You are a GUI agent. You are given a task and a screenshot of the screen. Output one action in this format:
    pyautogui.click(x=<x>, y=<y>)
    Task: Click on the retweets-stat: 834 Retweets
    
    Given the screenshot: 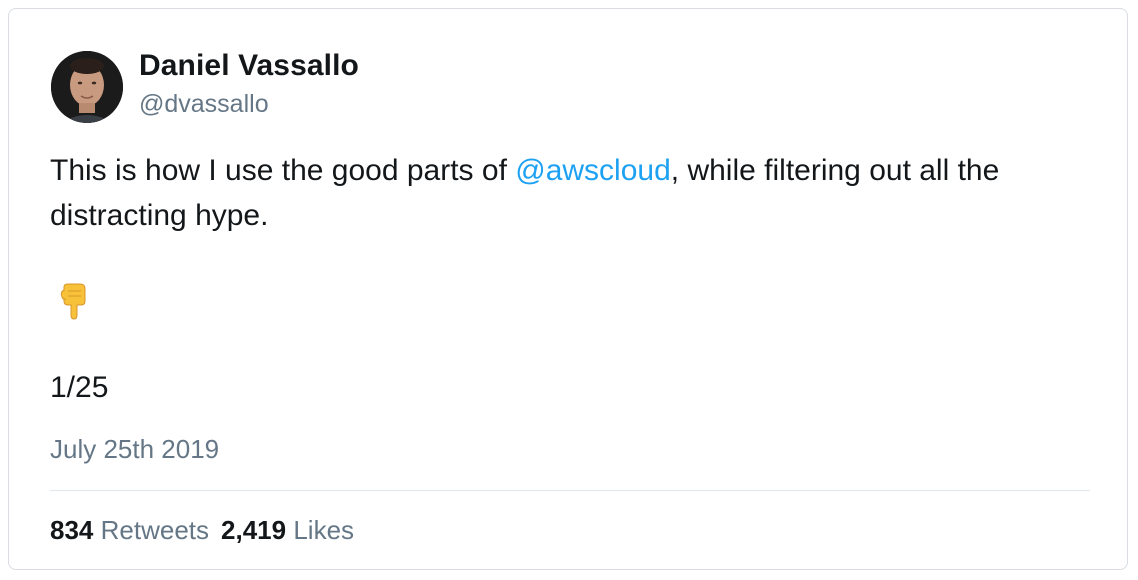 What is the action you would take?
    pyautogui.click(x=129, y=530)
    